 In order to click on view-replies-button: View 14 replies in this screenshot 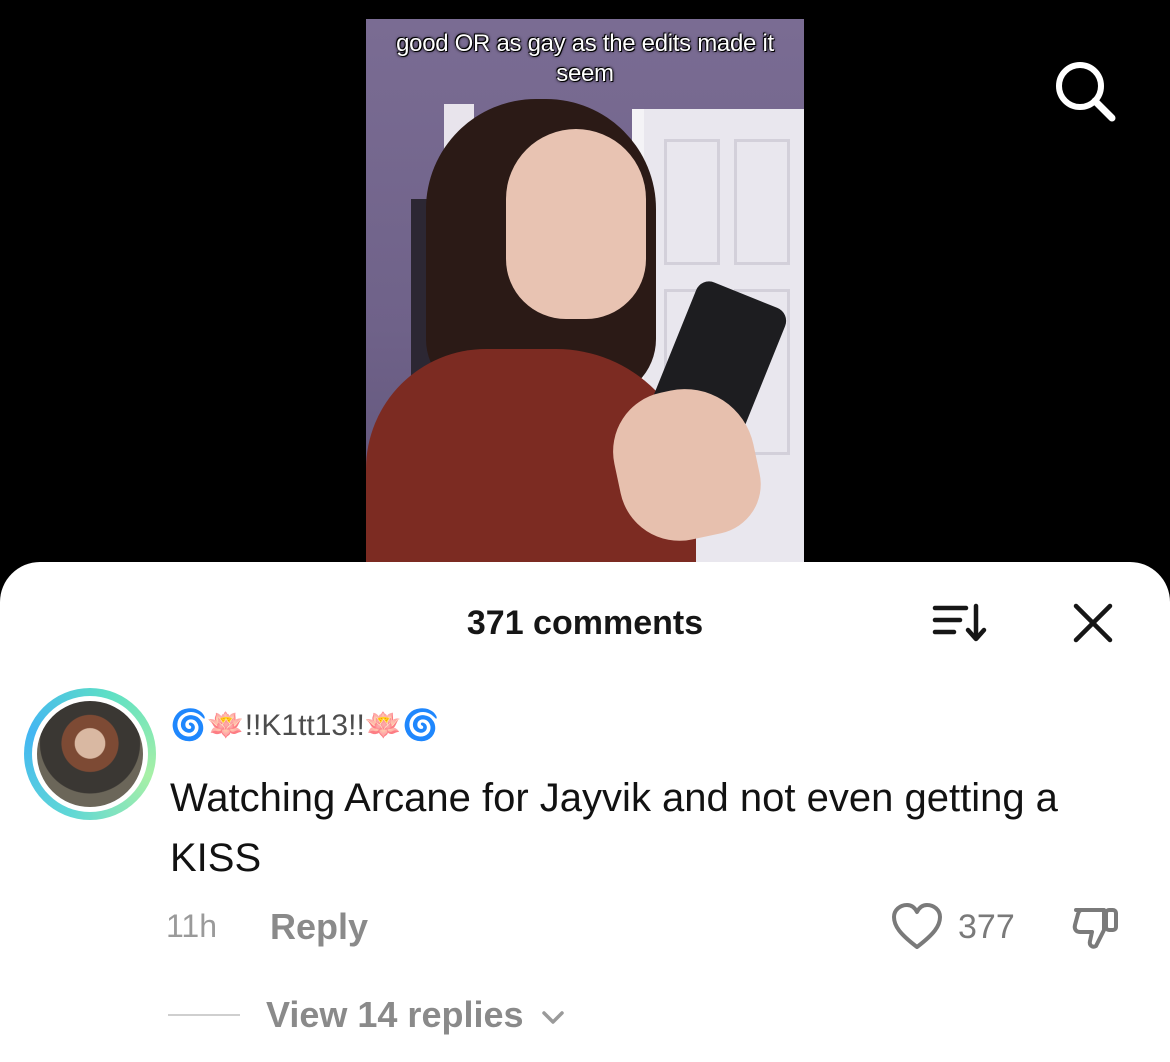, I will do `click(416, 1015)`.